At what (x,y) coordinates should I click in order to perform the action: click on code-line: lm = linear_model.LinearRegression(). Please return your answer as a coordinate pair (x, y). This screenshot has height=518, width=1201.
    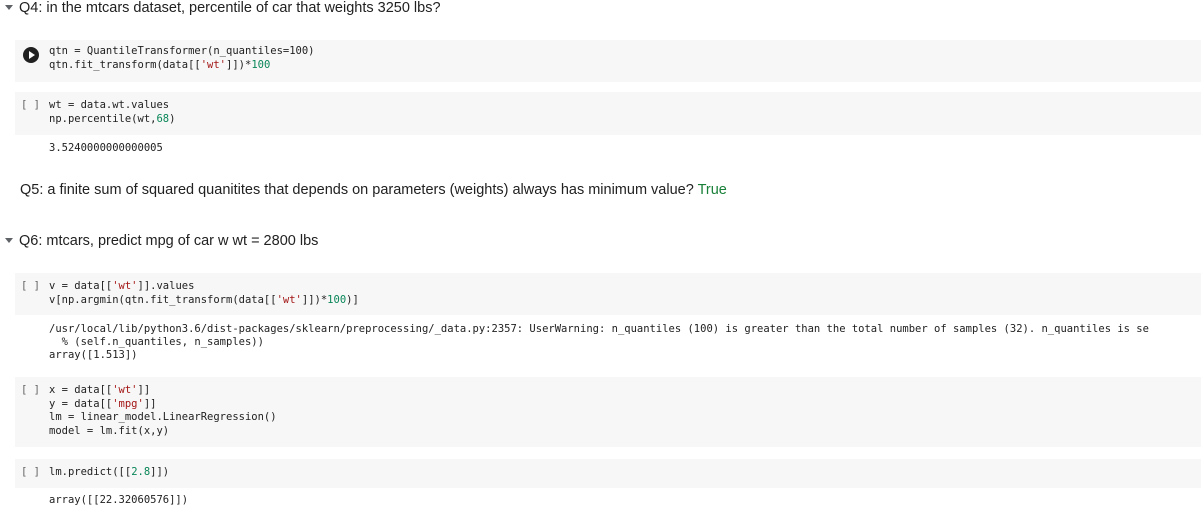
    Looking at the image, I should click on (163, 417).